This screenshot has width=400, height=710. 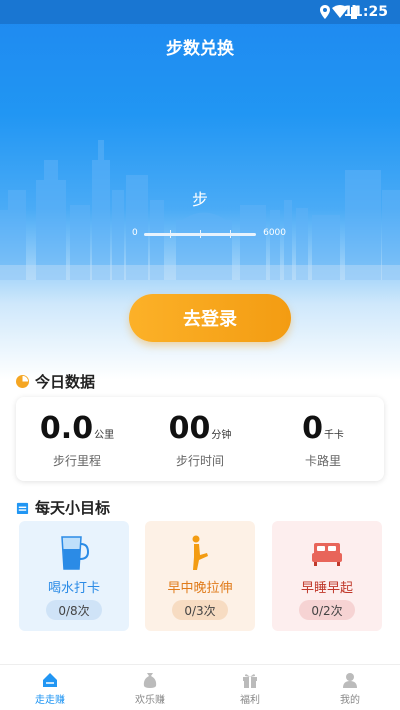 What do you see at coordinates (365, 12) in the screenshot?
I see `status-time: 11:25` at bounding box center [365, 12].